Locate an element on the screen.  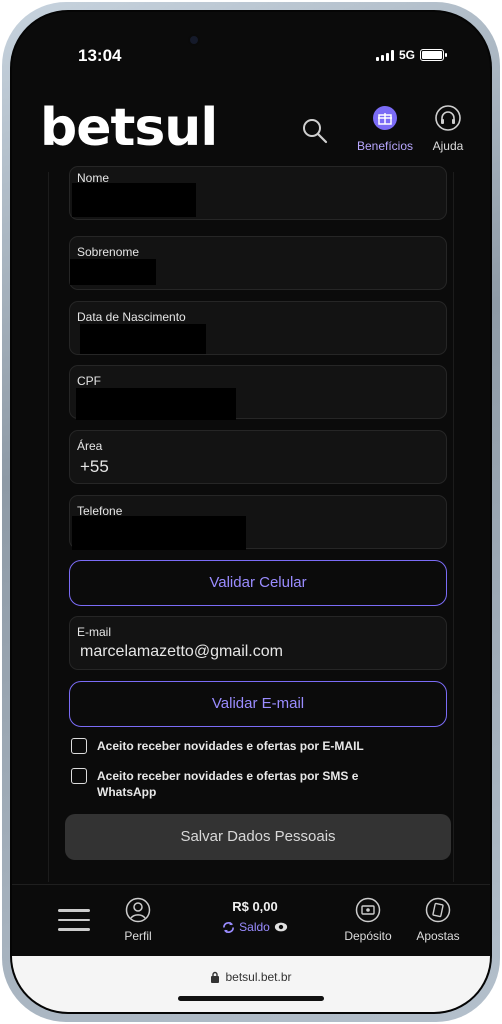
validate-phone-button: Validar Celular is located at coordinates (258, 583).